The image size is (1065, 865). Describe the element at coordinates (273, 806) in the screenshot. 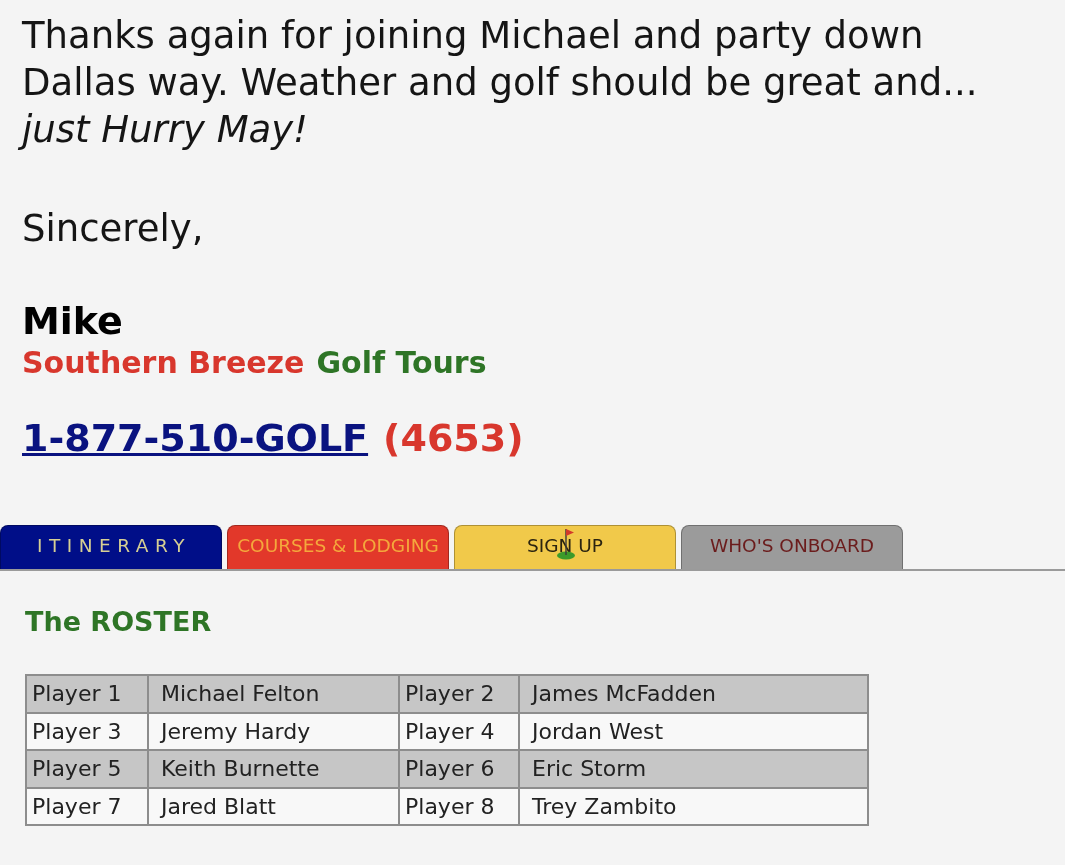

I see `table-cell: Jared Blatt` at that location.